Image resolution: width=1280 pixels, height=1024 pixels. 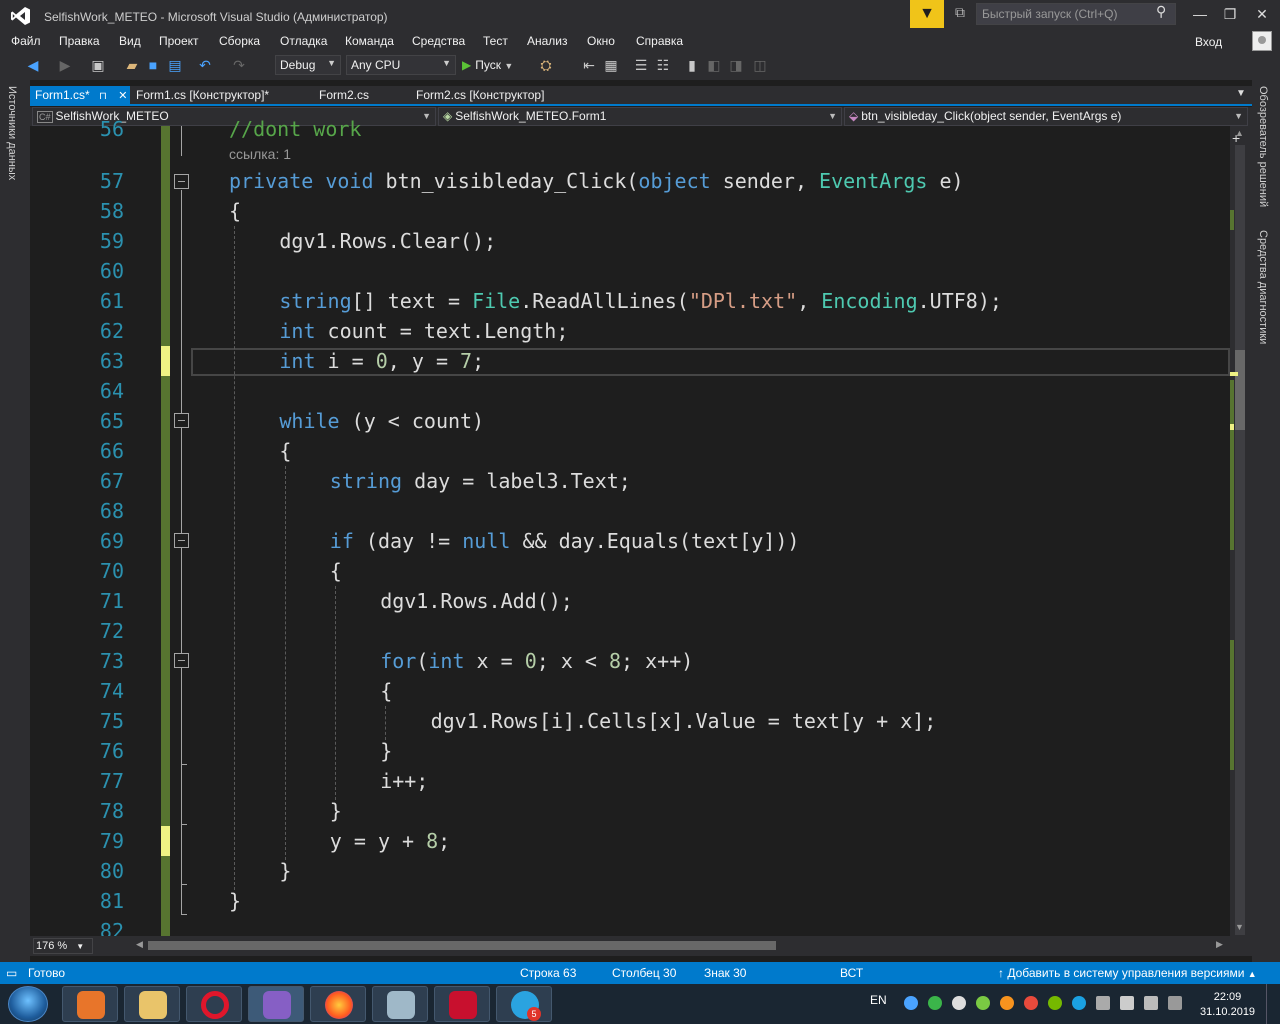 I want to click on step-icon: ⇤, so click(x=589, y=65).